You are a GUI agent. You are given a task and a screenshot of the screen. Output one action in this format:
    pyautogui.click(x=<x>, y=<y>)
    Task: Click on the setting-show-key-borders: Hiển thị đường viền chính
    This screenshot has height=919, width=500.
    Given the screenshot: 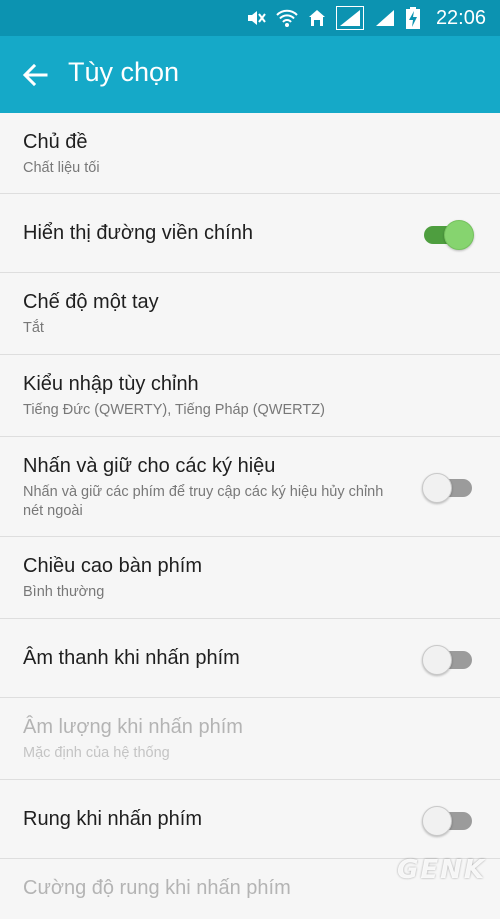 What is the action you would take?
    pyautogui.click(x=250, y=233)
    